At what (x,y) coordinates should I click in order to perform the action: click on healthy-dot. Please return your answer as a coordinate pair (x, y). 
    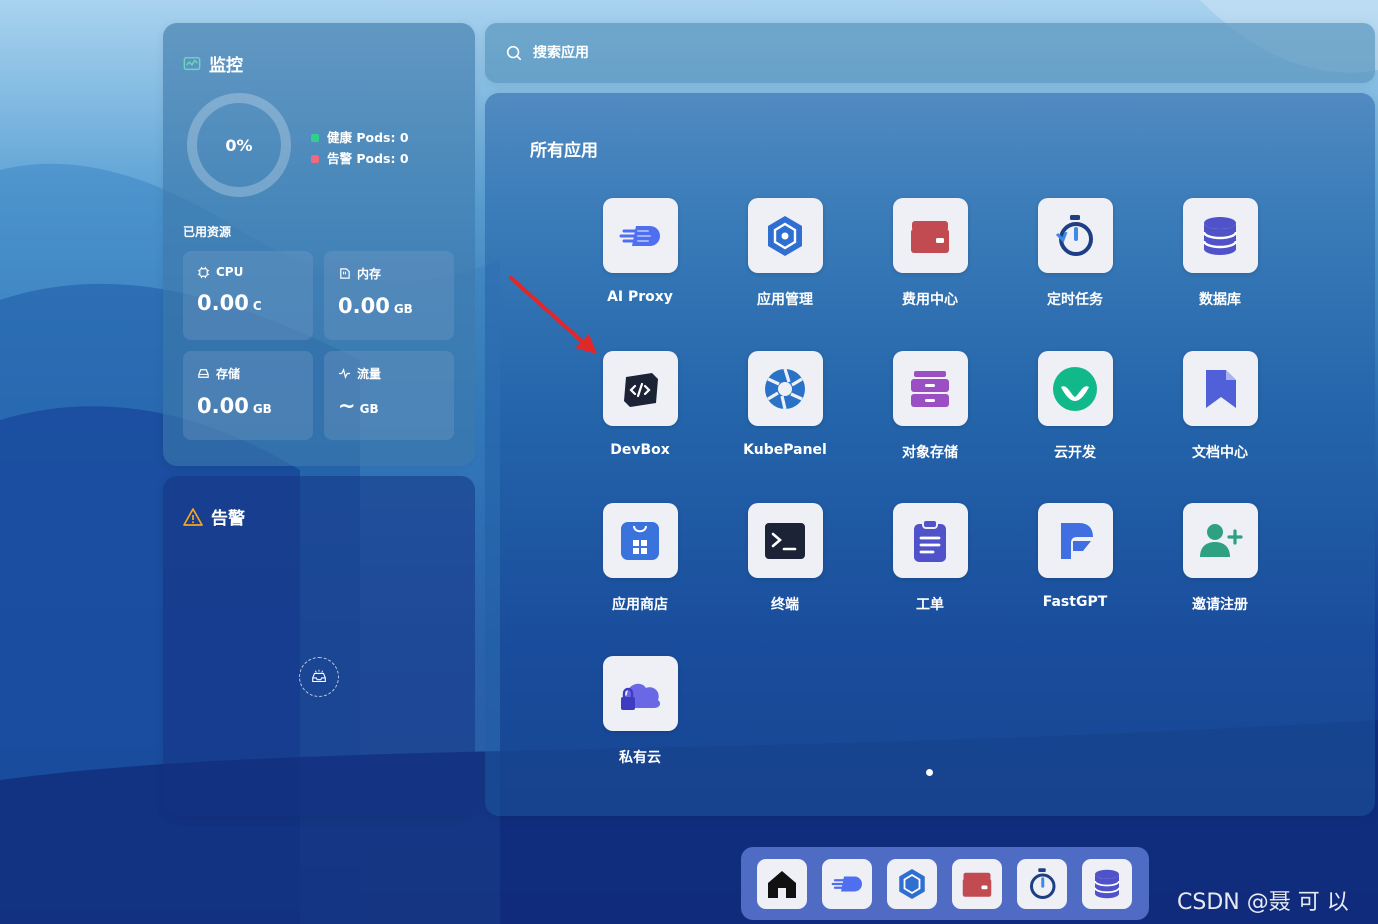
    Looking at the image, I should click on (315, 137).